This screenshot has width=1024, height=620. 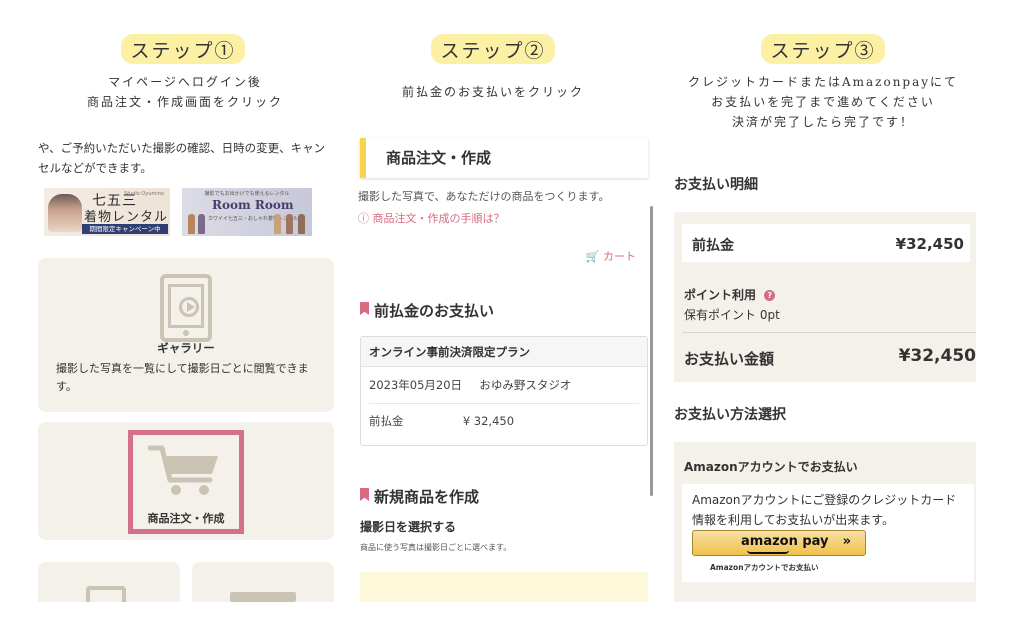 I want to click on step2-note: 前払金のお支払いをクリック, so click(x=493, y=92).